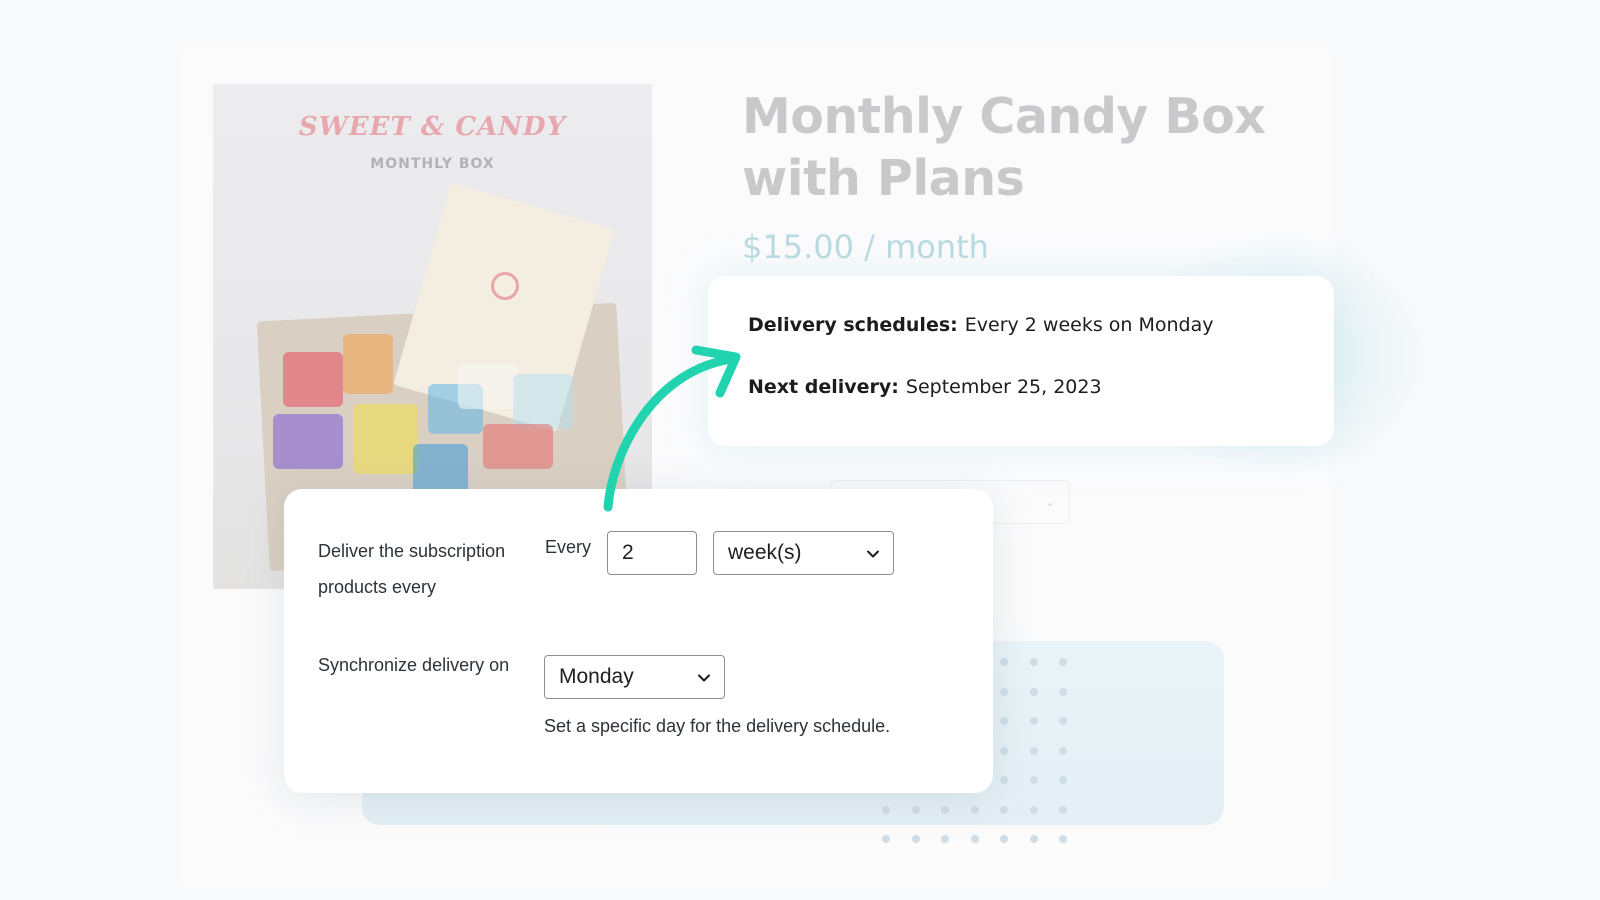 The width and height of the screenshot is (1600, 900). I want to click on sync-delivery-label: Synchronize delivery on, so click(414, 665).